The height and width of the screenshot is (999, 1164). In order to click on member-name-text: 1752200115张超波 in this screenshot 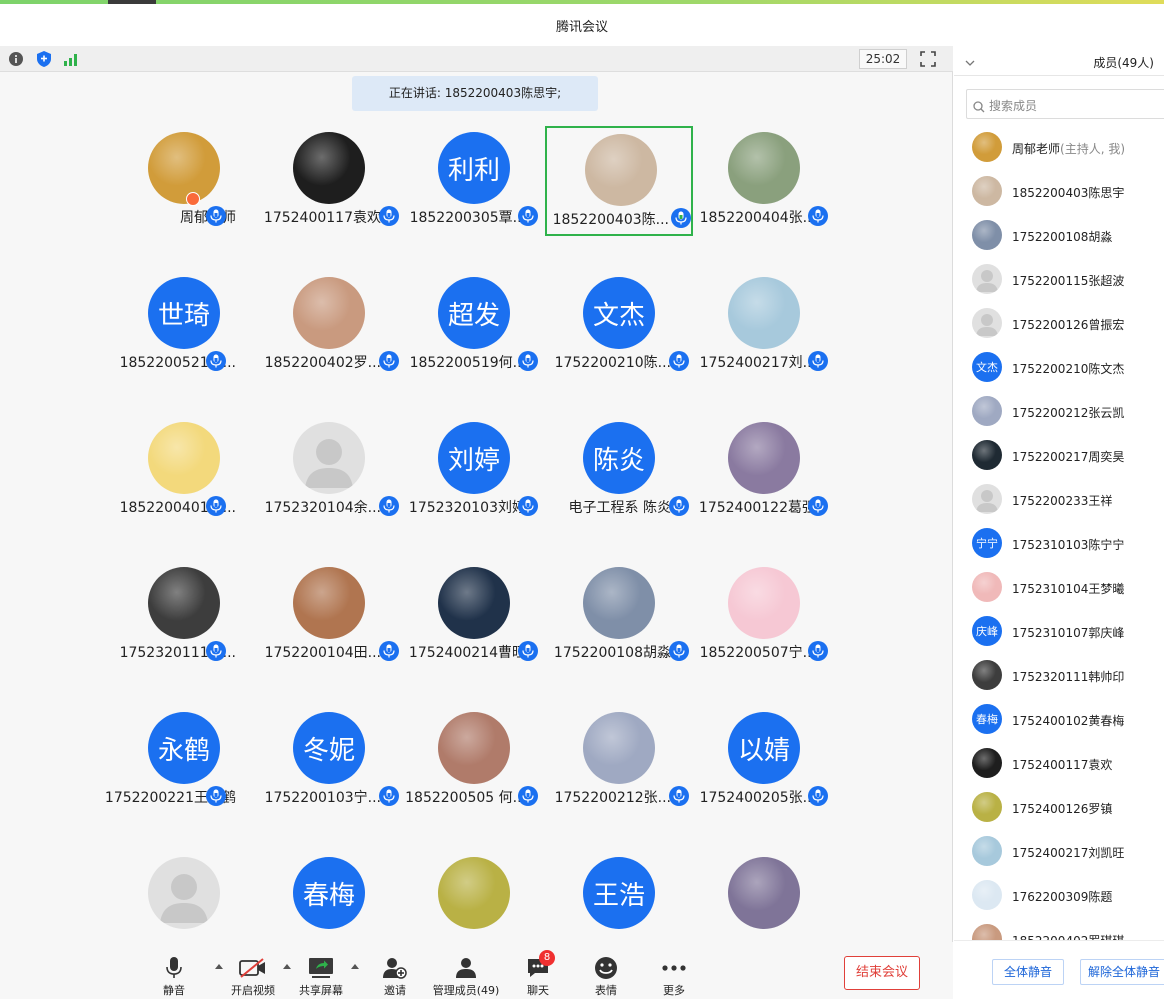, I will do `click(1068, 281)`.